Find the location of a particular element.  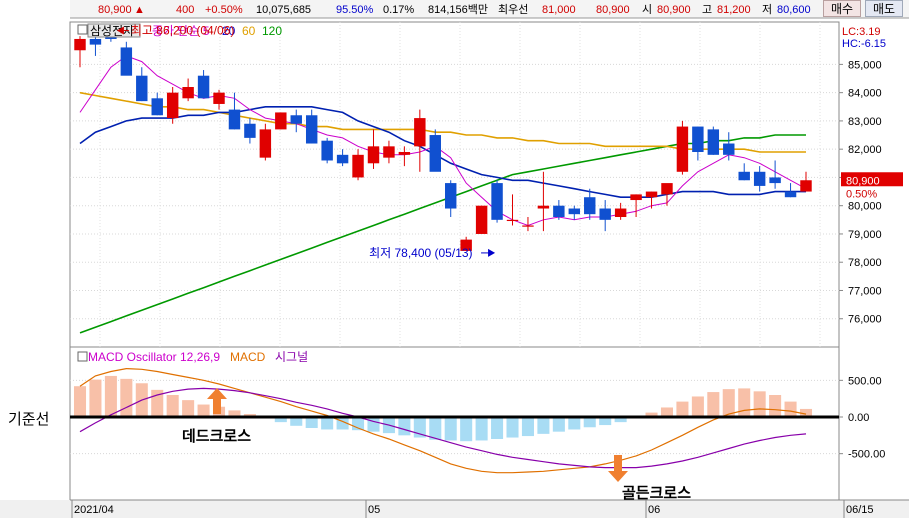

hc-label: HC:-6.15 is located at coordinates (864, 44).